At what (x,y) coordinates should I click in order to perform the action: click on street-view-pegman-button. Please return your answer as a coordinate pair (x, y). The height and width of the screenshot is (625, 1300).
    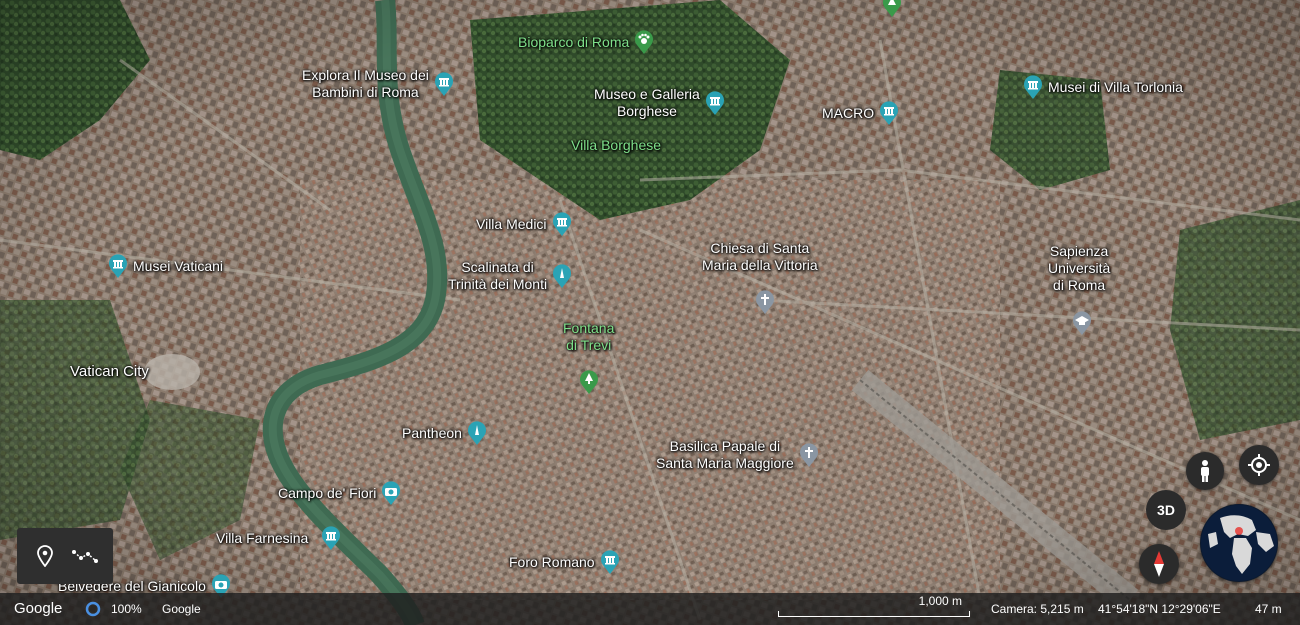
    Looking at the image, I should click on (1205, 471).